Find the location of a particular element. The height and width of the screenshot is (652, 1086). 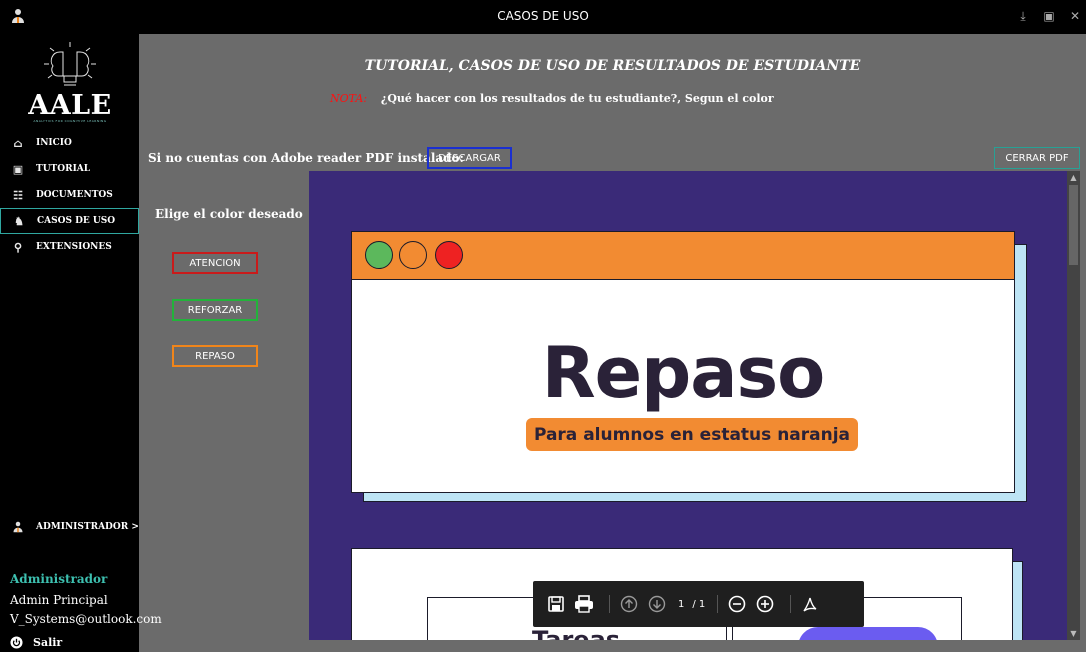

tutorial-icon: ▣ is located at coordinates (18, 169).